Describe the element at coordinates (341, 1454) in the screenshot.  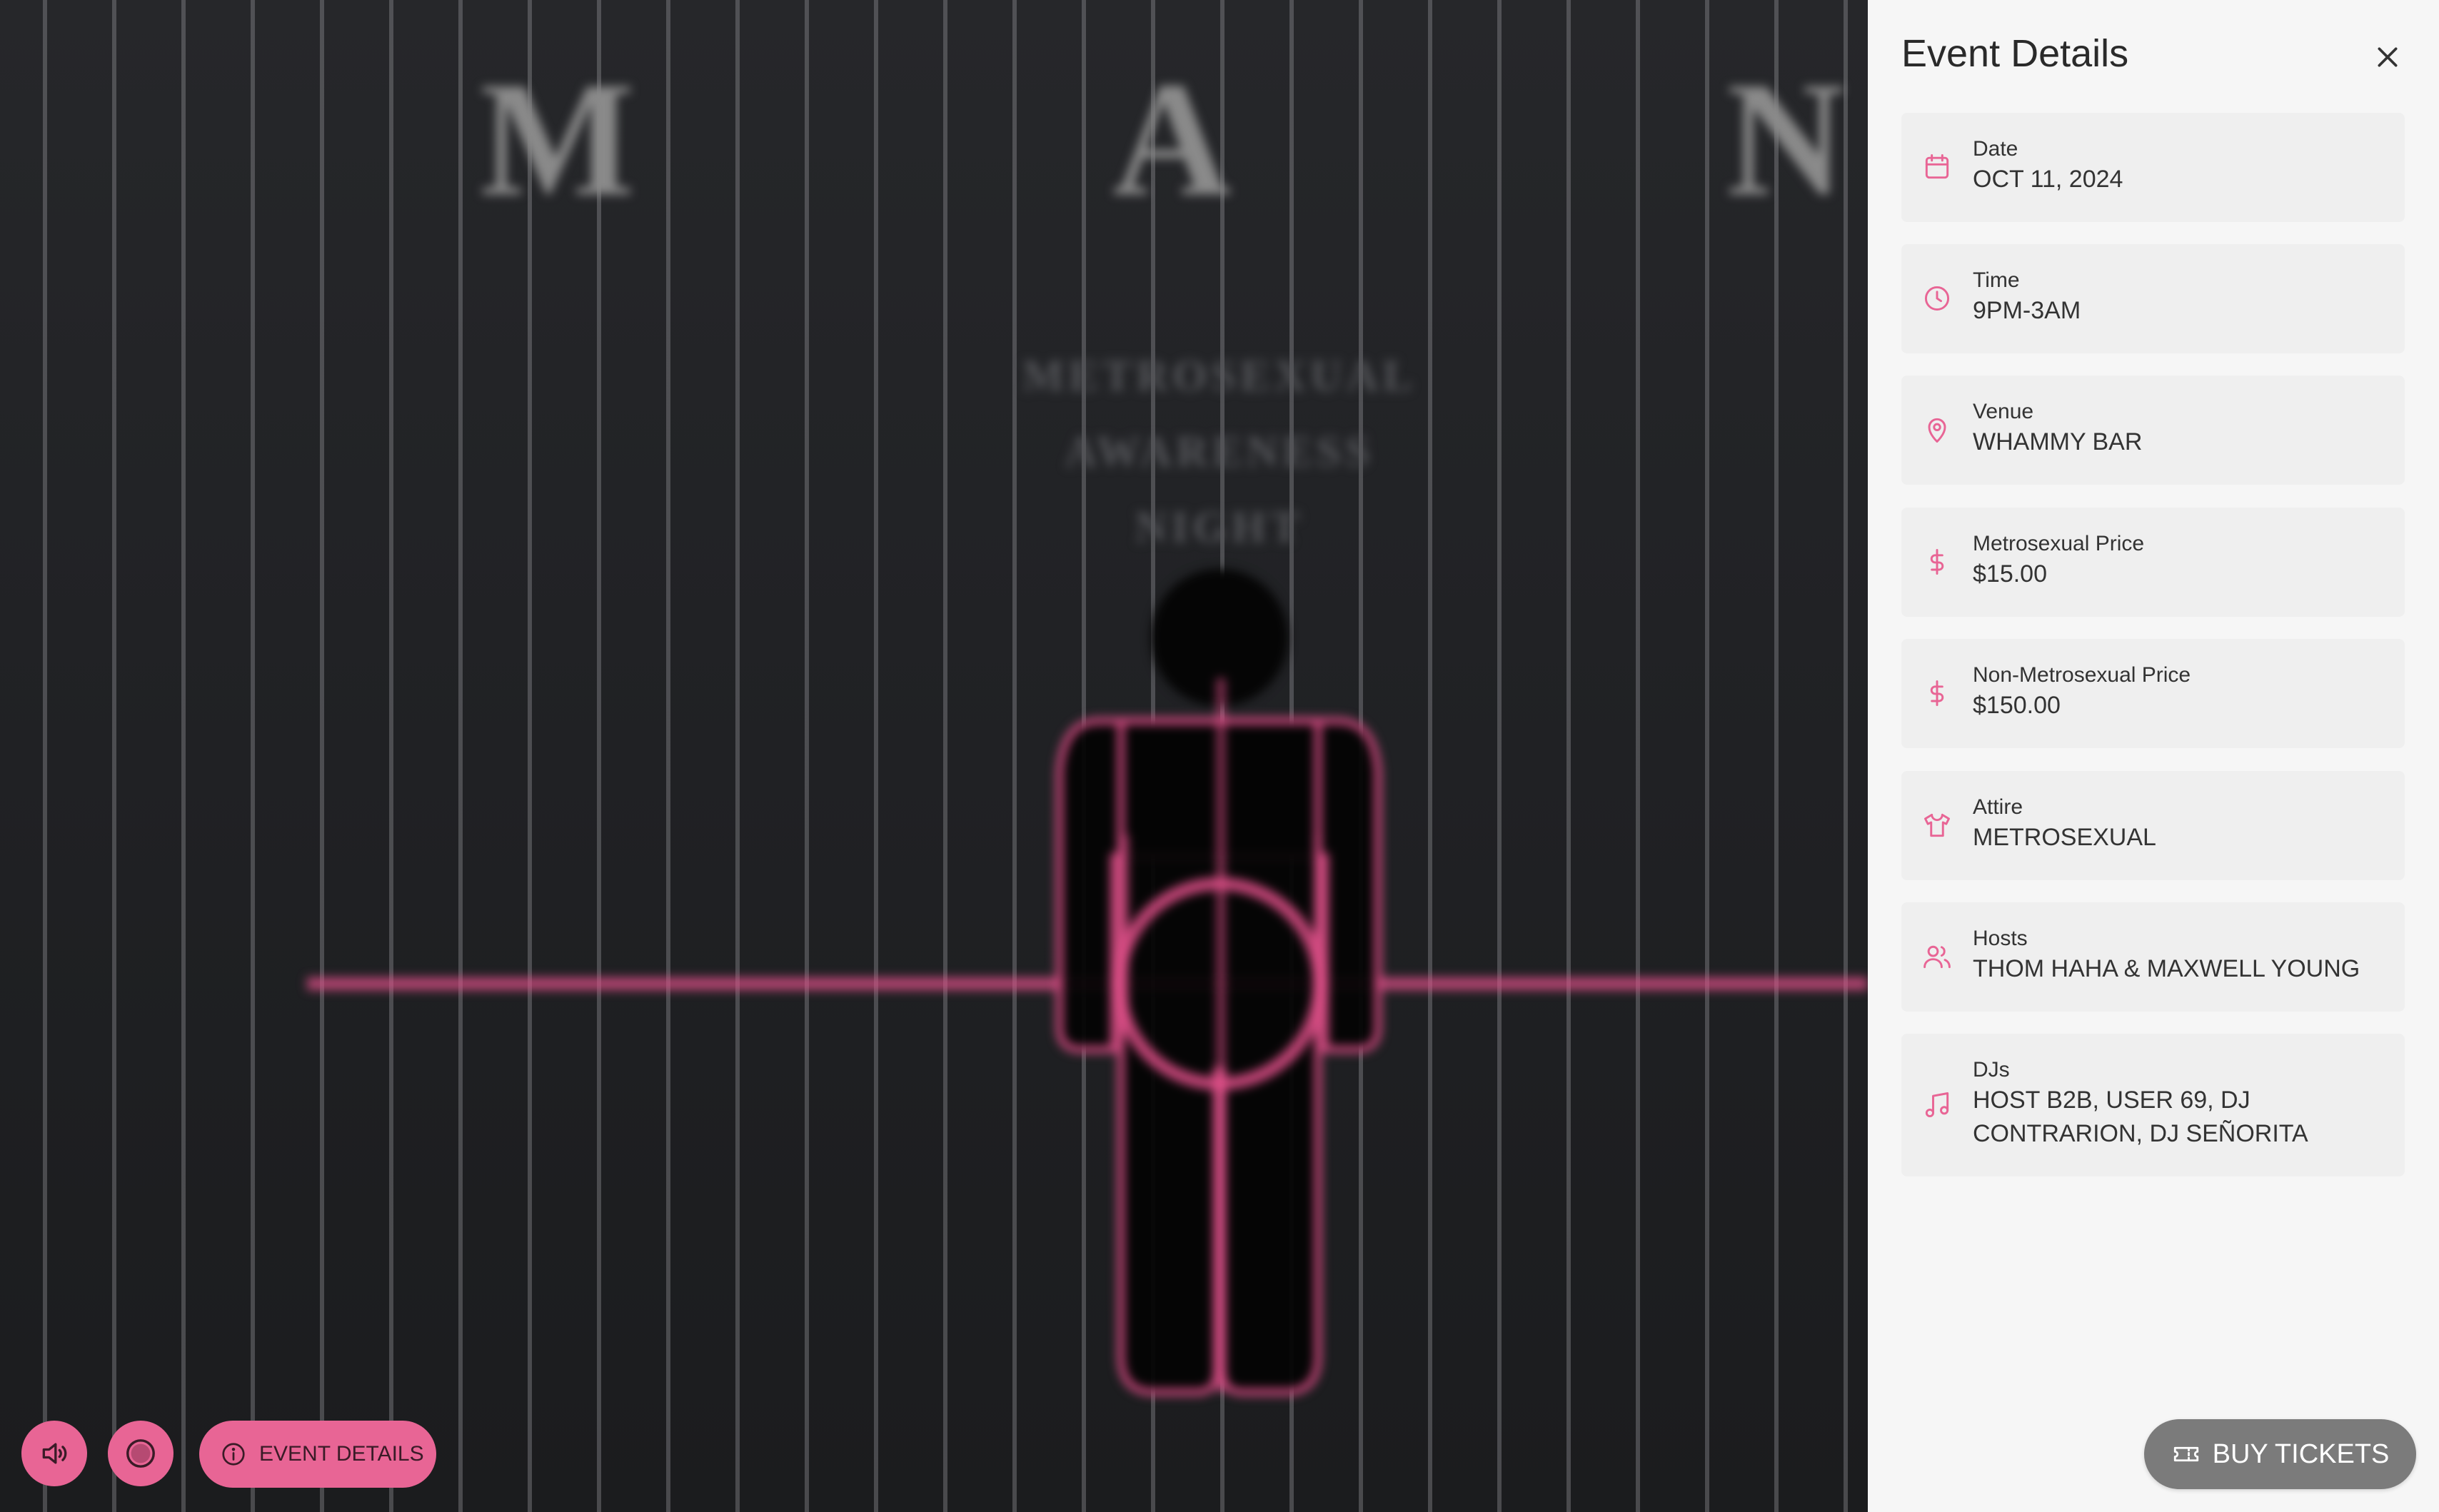
I see `event-details-label: EVENT DETAILS` at that location.